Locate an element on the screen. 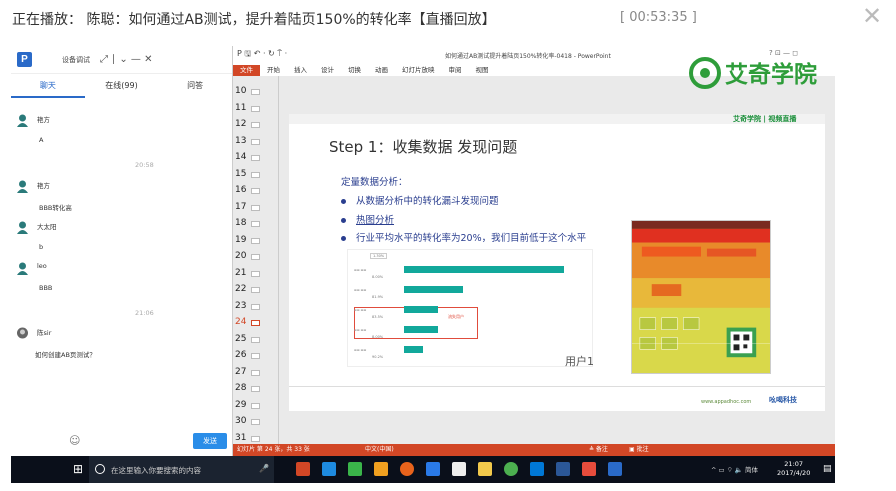 This screenshot has height=491, width=896. close-icon: ✕ is located at coordinates (872, 16).